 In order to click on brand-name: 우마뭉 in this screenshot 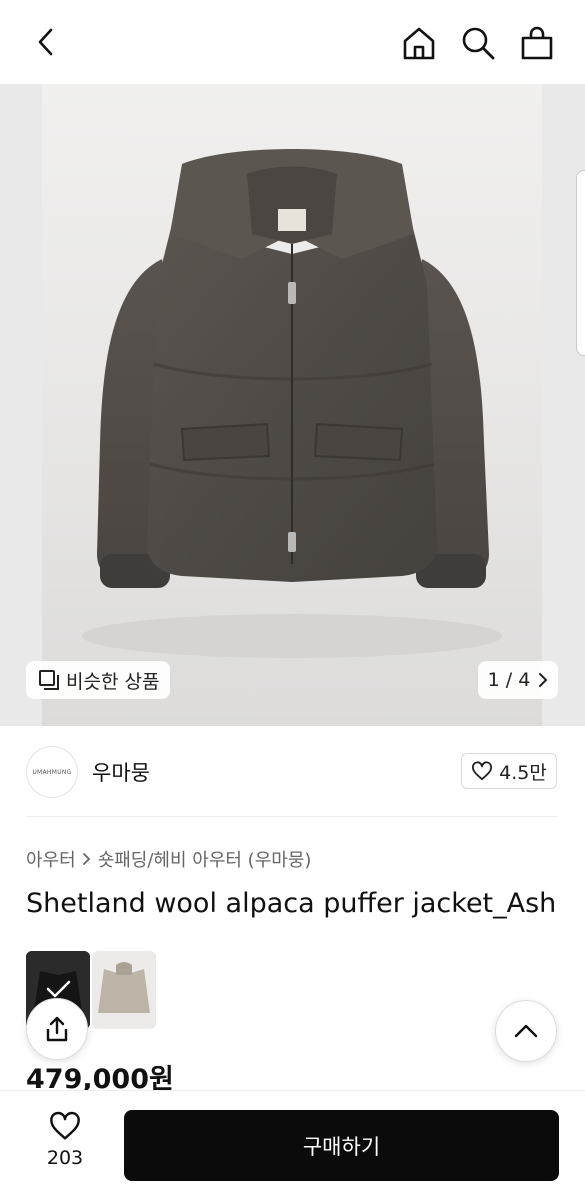, I will do `click(121, 772)`.